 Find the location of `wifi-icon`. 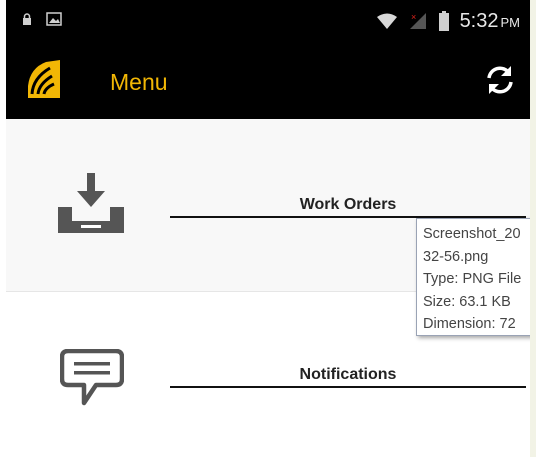

wifi-icon is located at coordinates (386, 21).